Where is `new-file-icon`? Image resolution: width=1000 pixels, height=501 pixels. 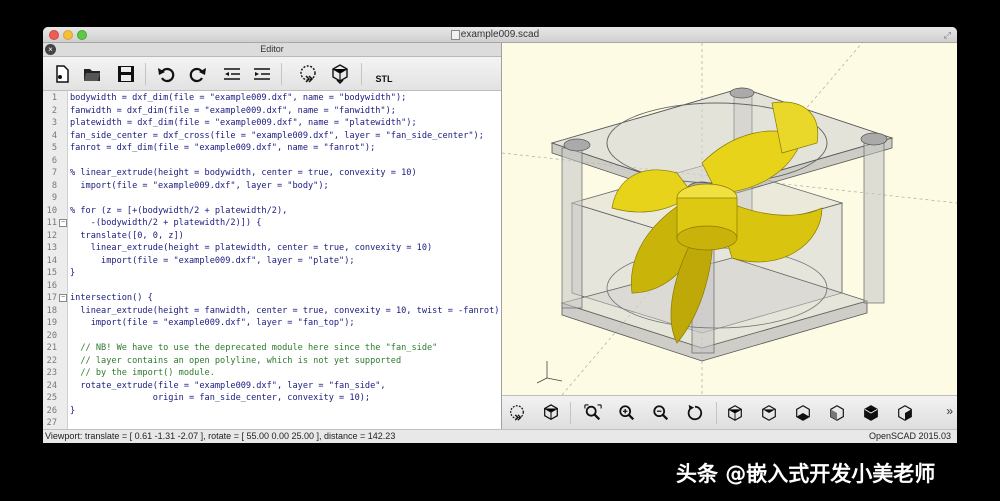 new-file-icon is located at coordinates (62, 74).